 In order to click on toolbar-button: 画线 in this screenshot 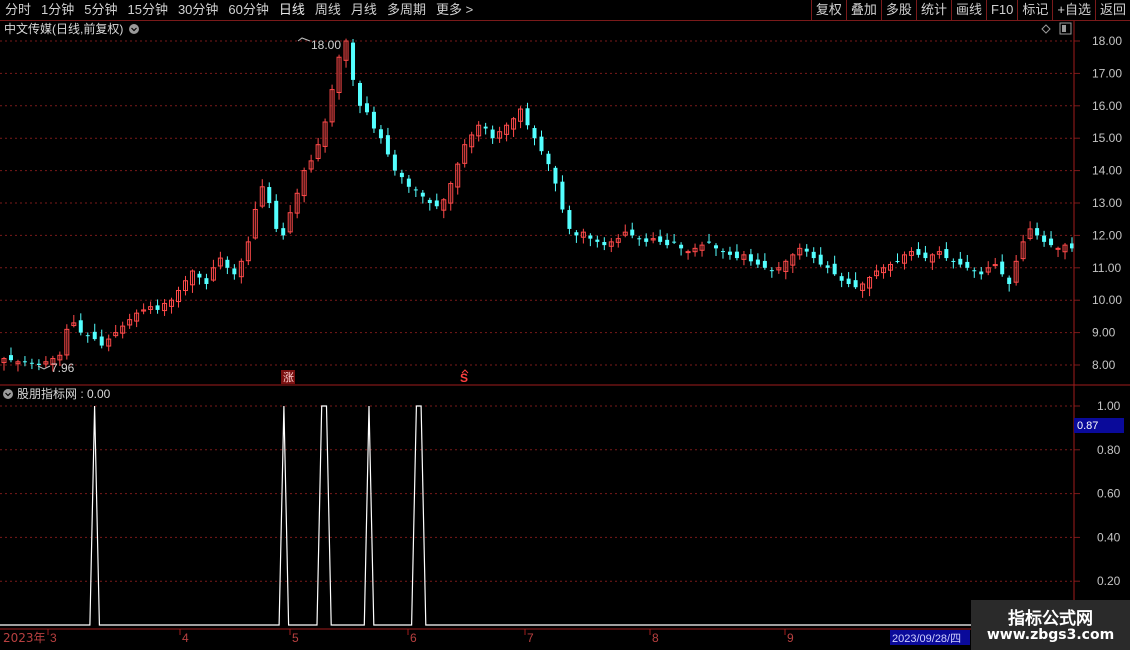, I will do `click(968, 10)`.